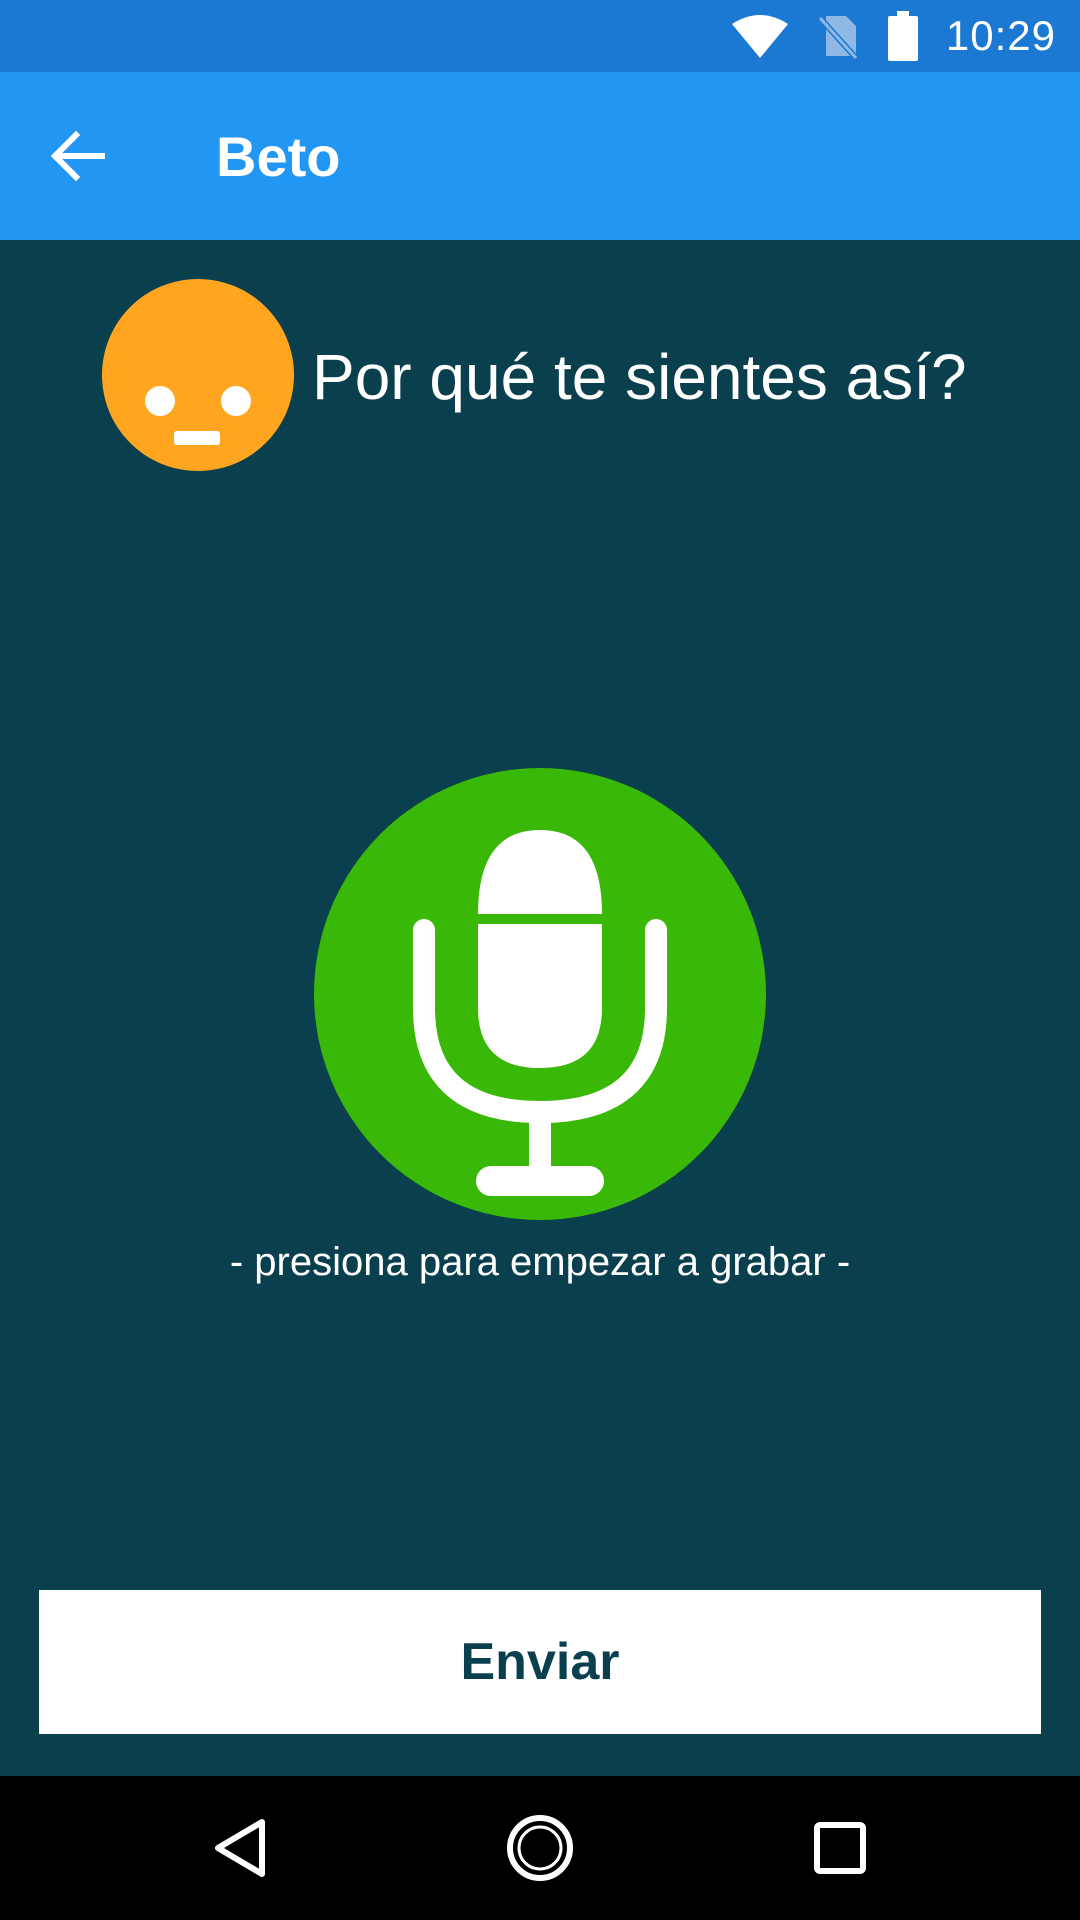  I want to click on record-button, so click(540, 994).